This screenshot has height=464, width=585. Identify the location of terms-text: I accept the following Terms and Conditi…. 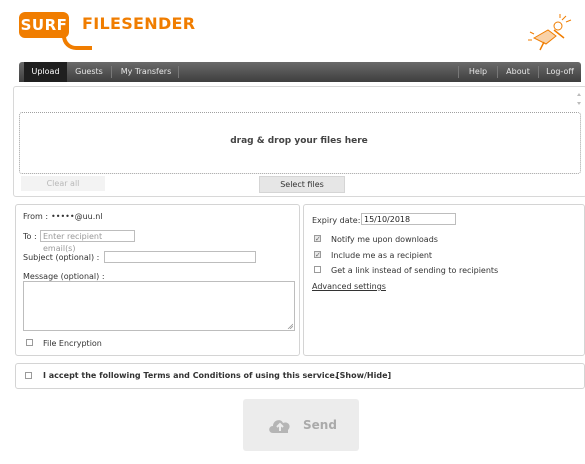
(190, 375).